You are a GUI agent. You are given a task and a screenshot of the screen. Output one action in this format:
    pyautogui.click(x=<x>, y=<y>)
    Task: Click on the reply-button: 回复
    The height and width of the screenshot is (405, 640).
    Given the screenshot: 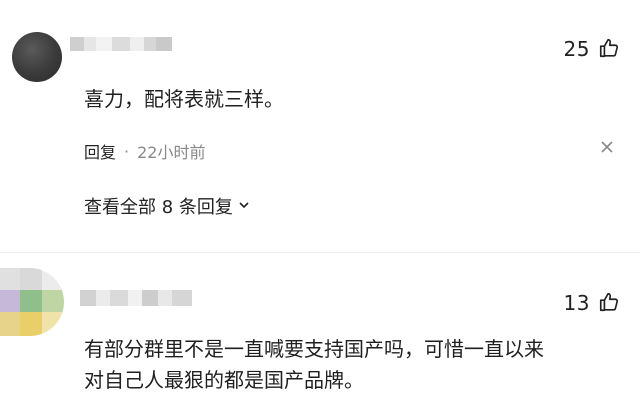 What is the action you would take?
    pyautogui.click(x=100, y=151)
    